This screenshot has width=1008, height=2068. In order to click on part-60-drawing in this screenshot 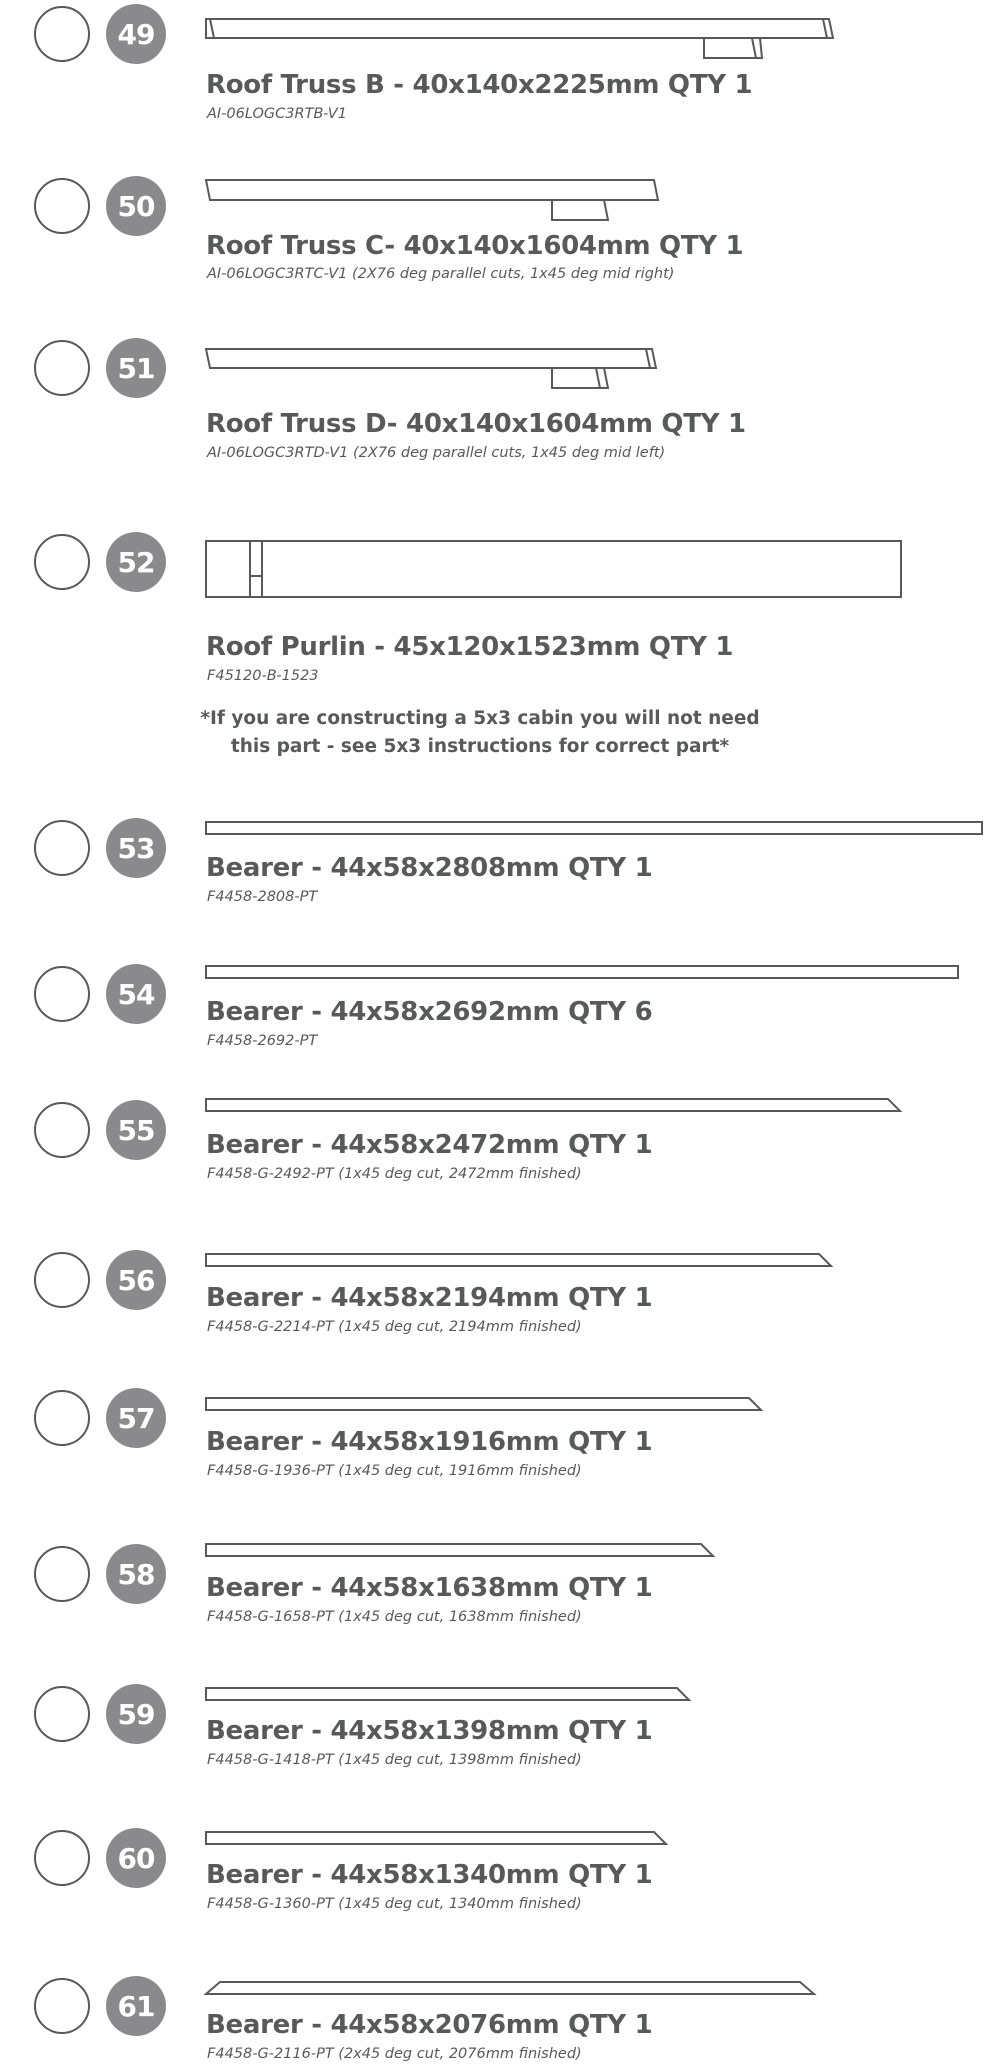, I will do `click(437, 1838)`.